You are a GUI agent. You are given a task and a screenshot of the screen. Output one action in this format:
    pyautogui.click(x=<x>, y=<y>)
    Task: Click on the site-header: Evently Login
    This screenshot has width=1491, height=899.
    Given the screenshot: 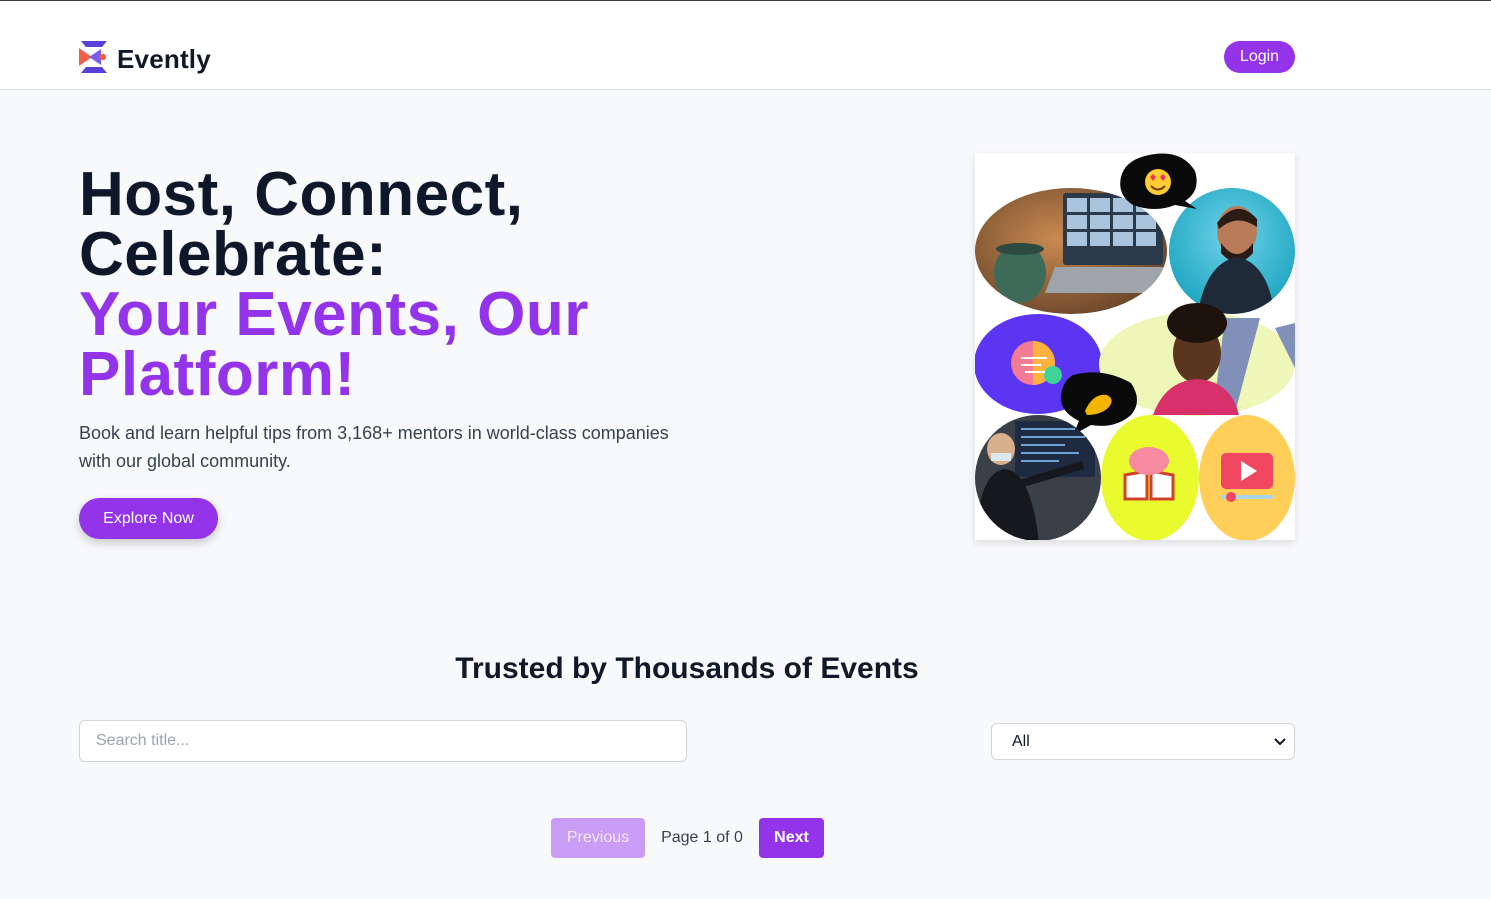 What is the action you would take?
    pyautogui.click(x=745, y=45)
    